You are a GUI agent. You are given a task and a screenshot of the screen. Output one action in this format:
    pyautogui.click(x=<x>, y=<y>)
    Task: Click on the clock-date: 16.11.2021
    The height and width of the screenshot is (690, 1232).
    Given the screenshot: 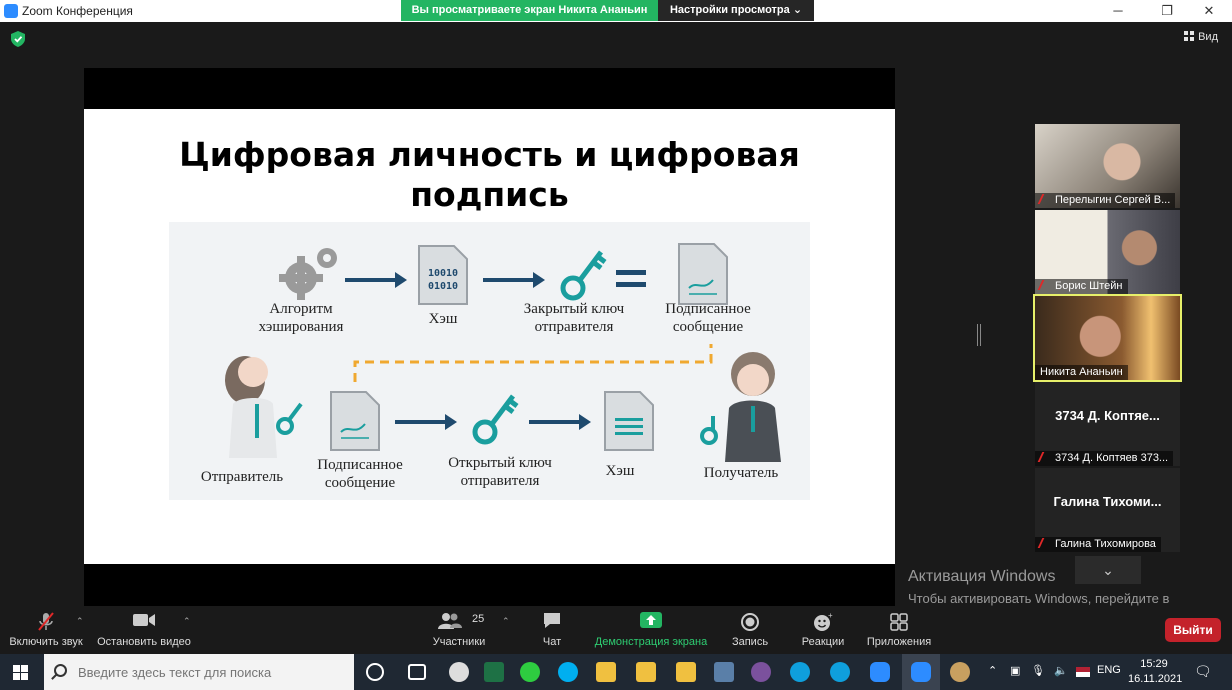 What is the action you would take?
    pyautogui.click(x=1155, y=679)
    